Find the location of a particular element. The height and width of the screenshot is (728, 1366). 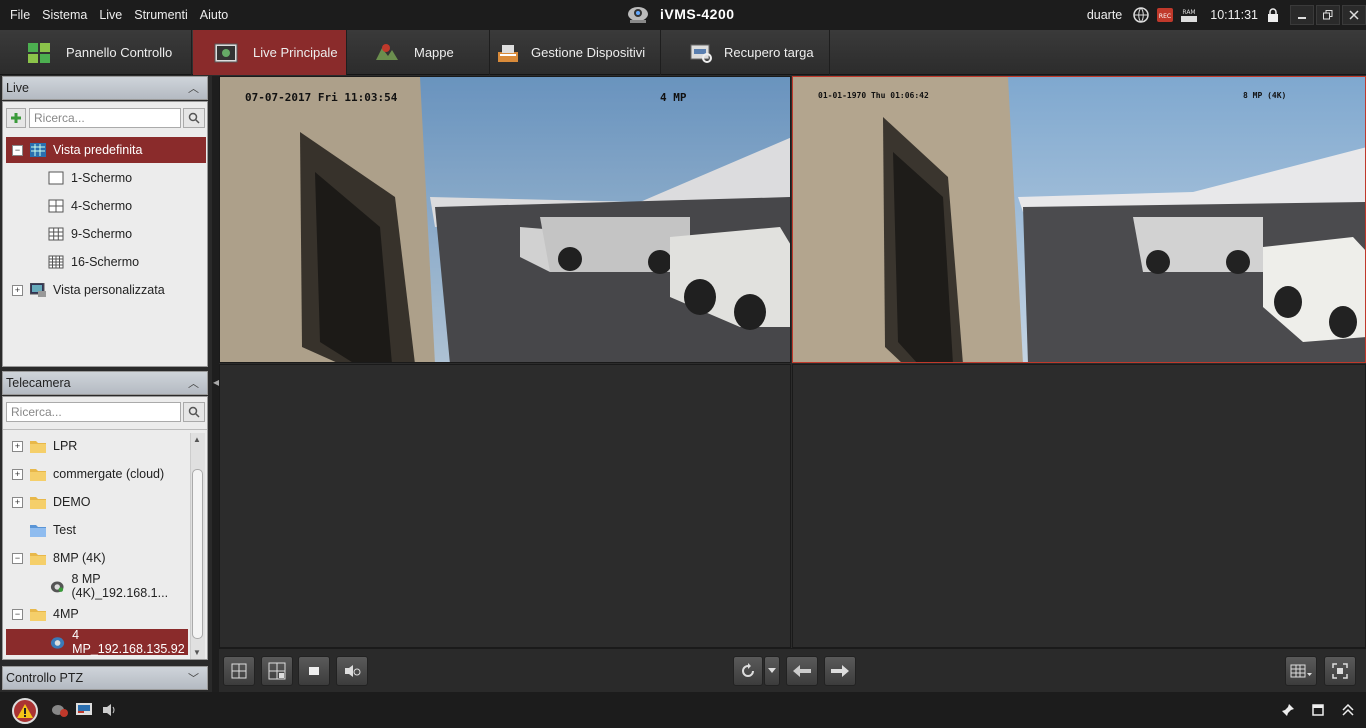

chevron-double-up-icon is located at coordinates (1348, 710).